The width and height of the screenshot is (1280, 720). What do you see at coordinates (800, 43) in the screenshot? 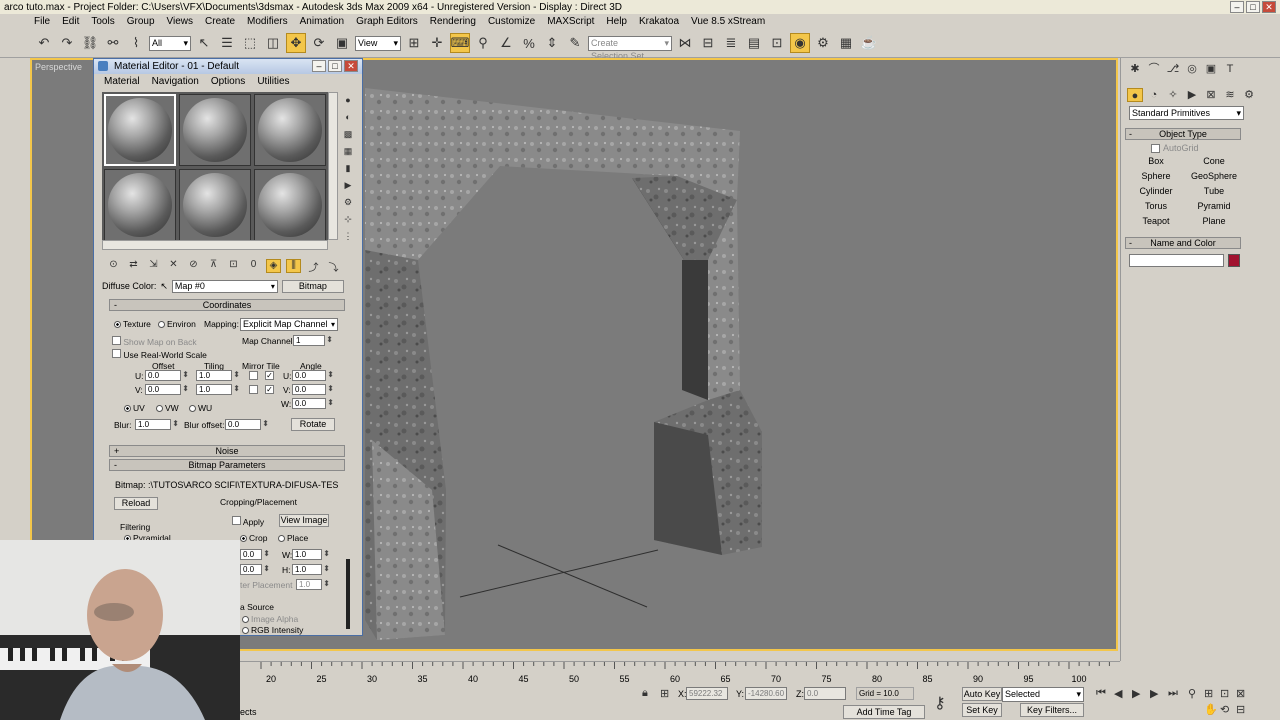
I see `material-editor-icon: ◉` at bounding box center [800, 43].